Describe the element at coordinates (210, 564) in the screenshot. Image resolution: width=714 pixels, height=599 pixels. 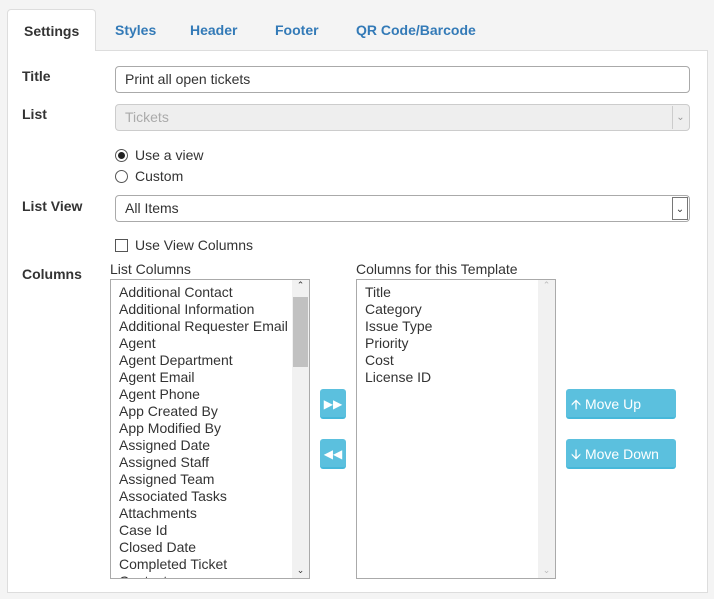
I see `list-item: Completed Ticket` at that location.